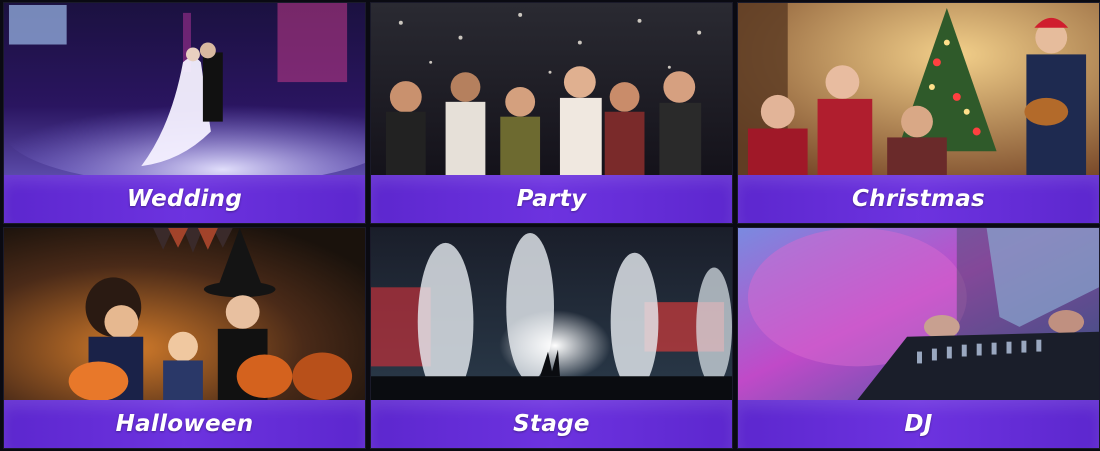 The image size is (1100, 451). I want to click on tile-label-party: Party, so click(551, 199).